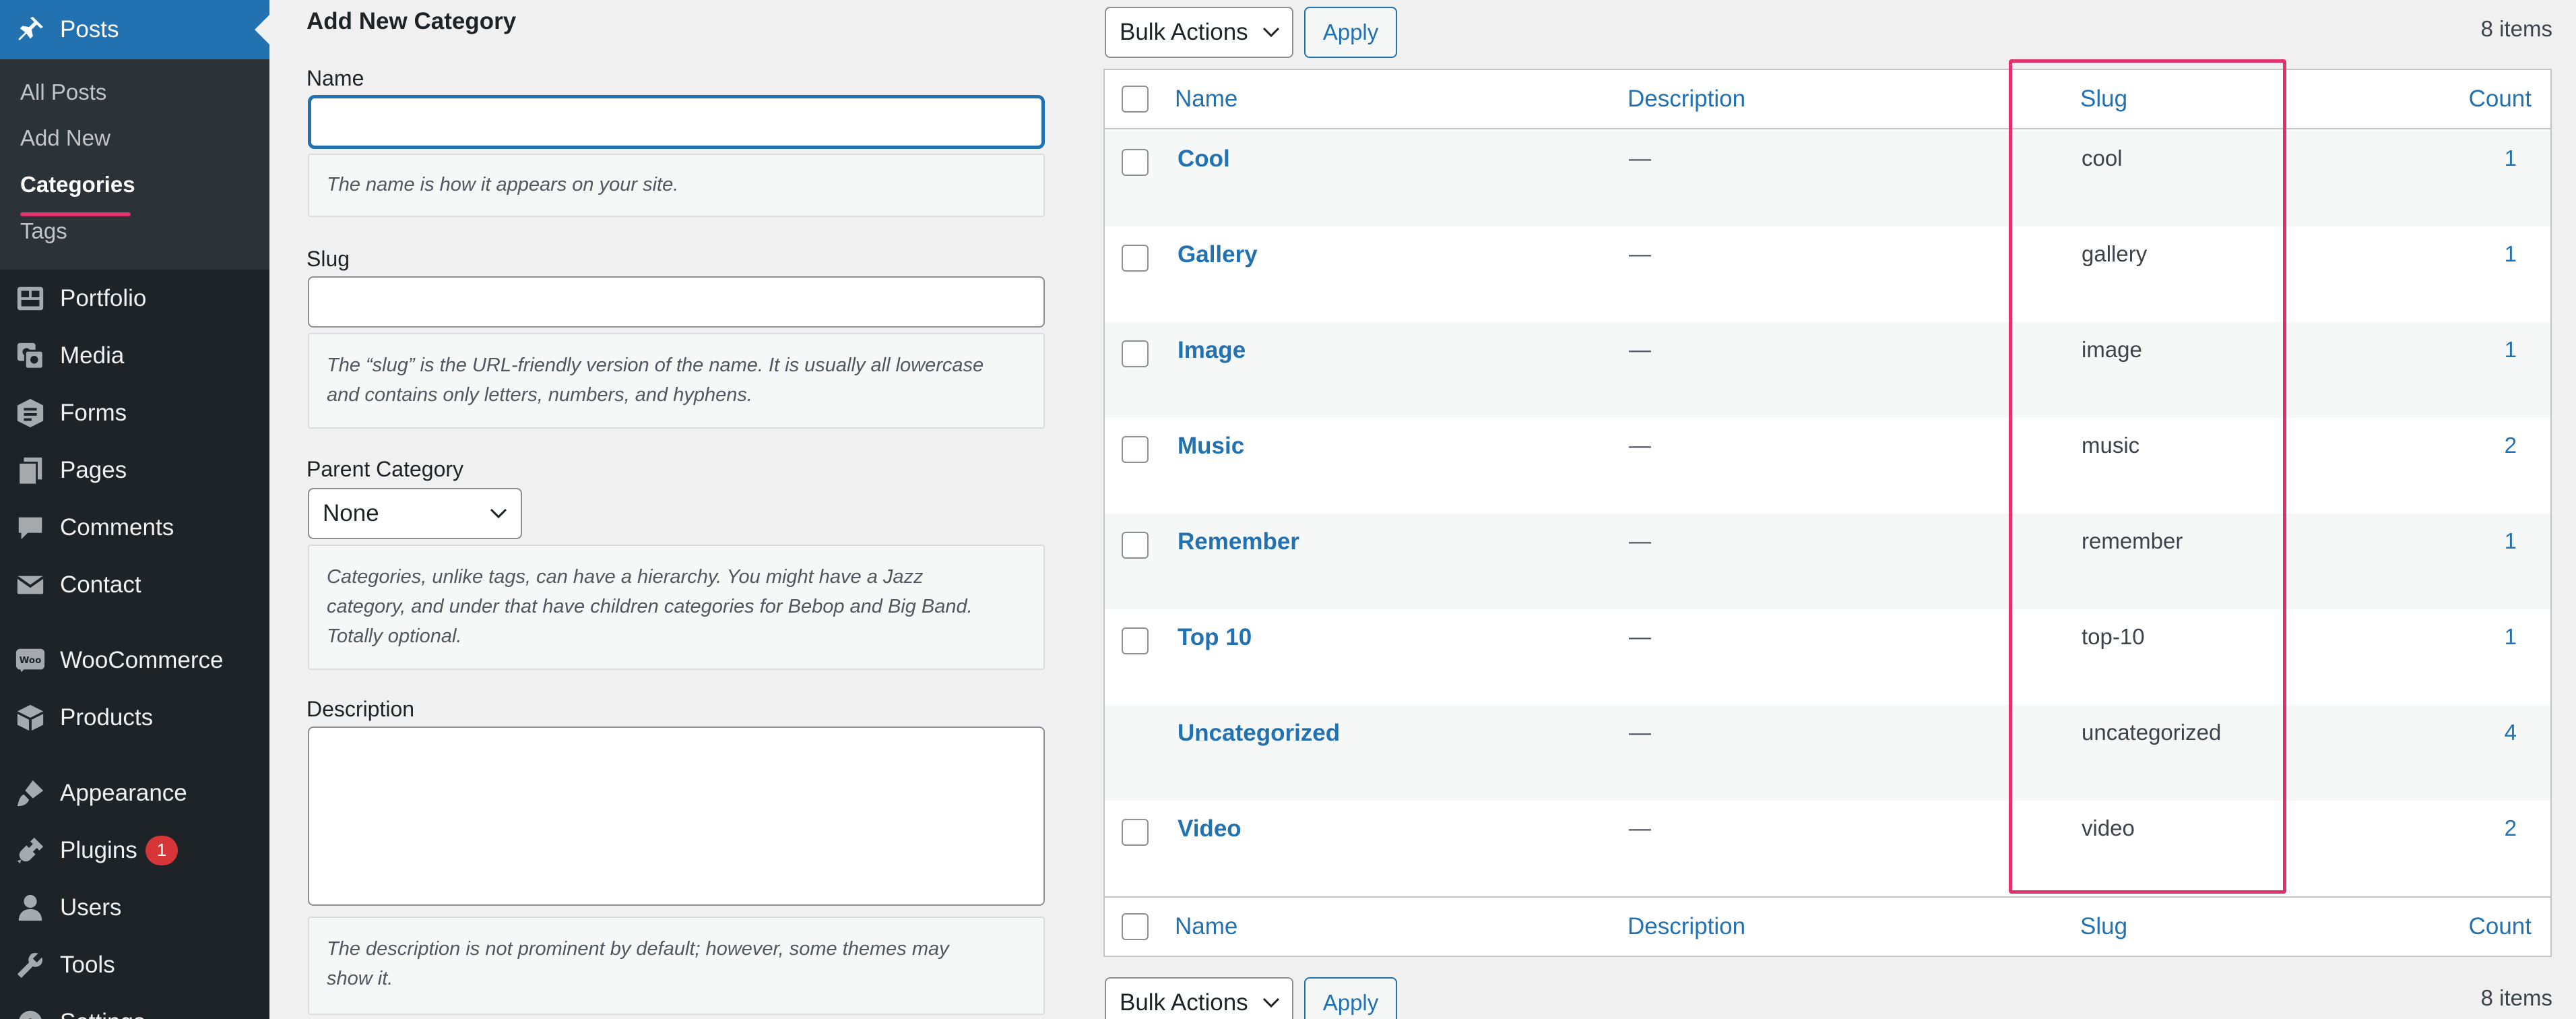  Describe the element at coordinates (162, 850) in the screenshot. I see `plugins-update-badge: 1` at that location.